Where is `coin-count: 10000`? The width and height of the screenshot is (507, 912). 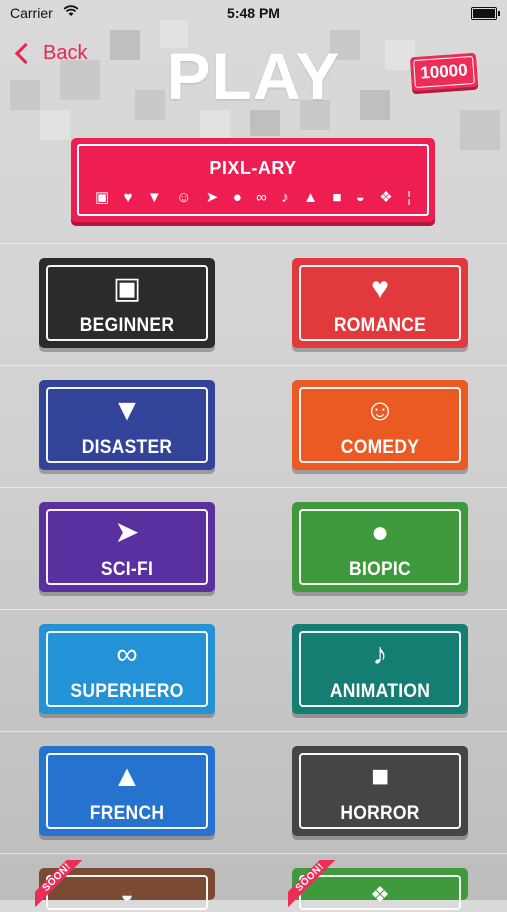
coin-count: 10000 is located at coordinates (444, 71).